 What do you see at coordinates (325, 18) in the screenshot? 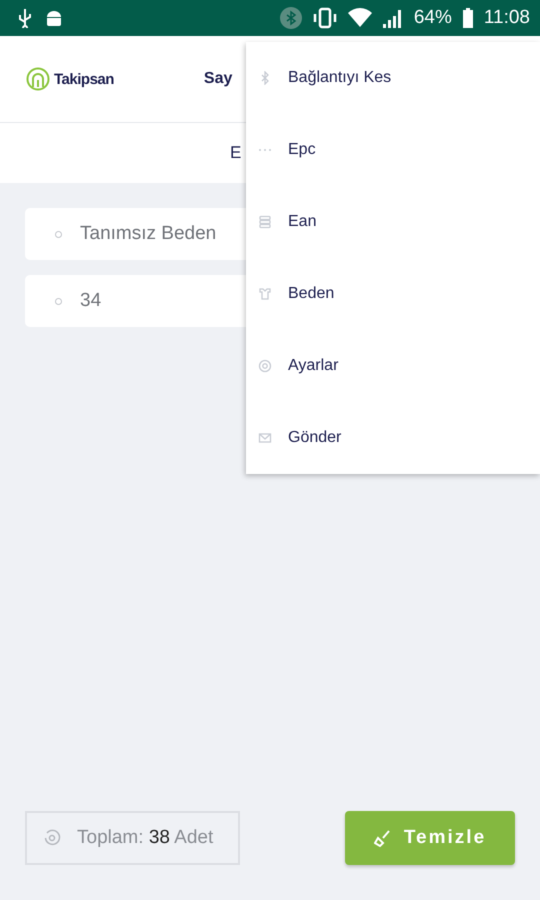
I see `vibrate-icon` at bounding box center [325, 18].